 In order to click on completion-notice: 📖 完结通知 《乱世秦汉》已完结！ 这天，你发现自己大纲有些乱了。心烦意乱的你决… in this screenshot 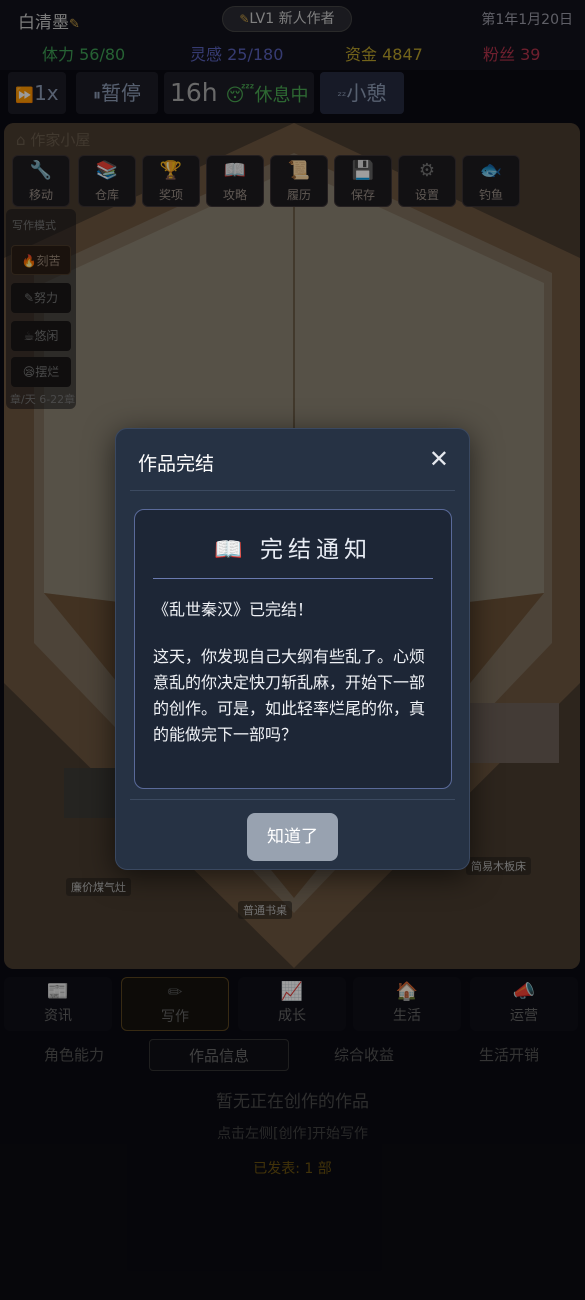, I will do `click(293, 649)`.